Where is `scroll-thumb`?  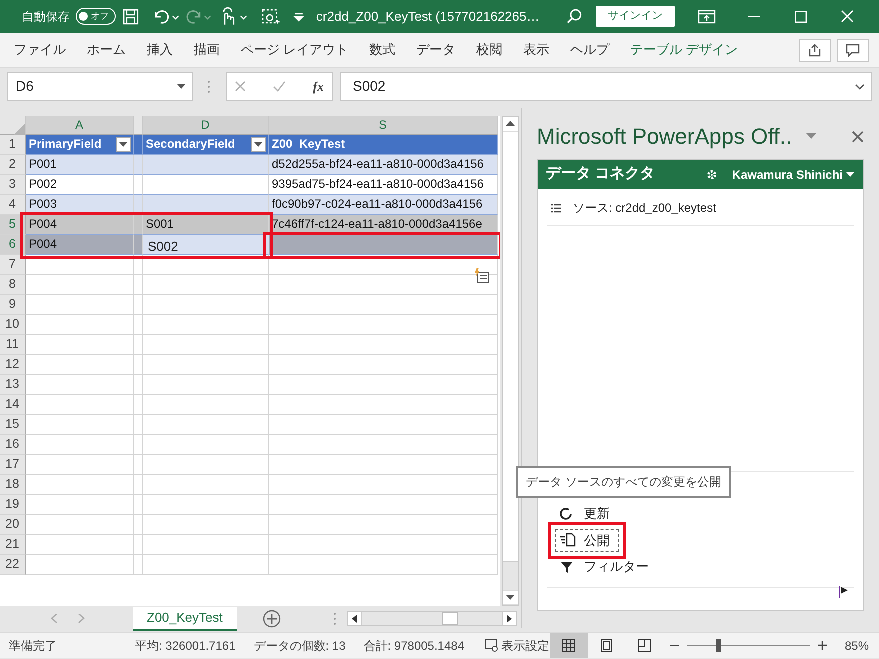 scroll-thumb is located at coordinates (450, 618).